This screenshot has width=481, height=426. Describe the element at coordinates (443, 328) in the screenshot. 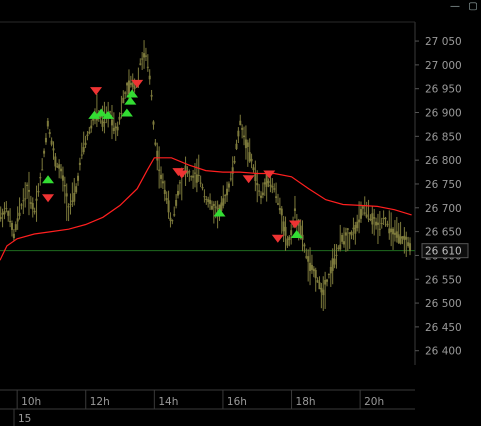

I see `y-tick-label: 26 450` at that location.